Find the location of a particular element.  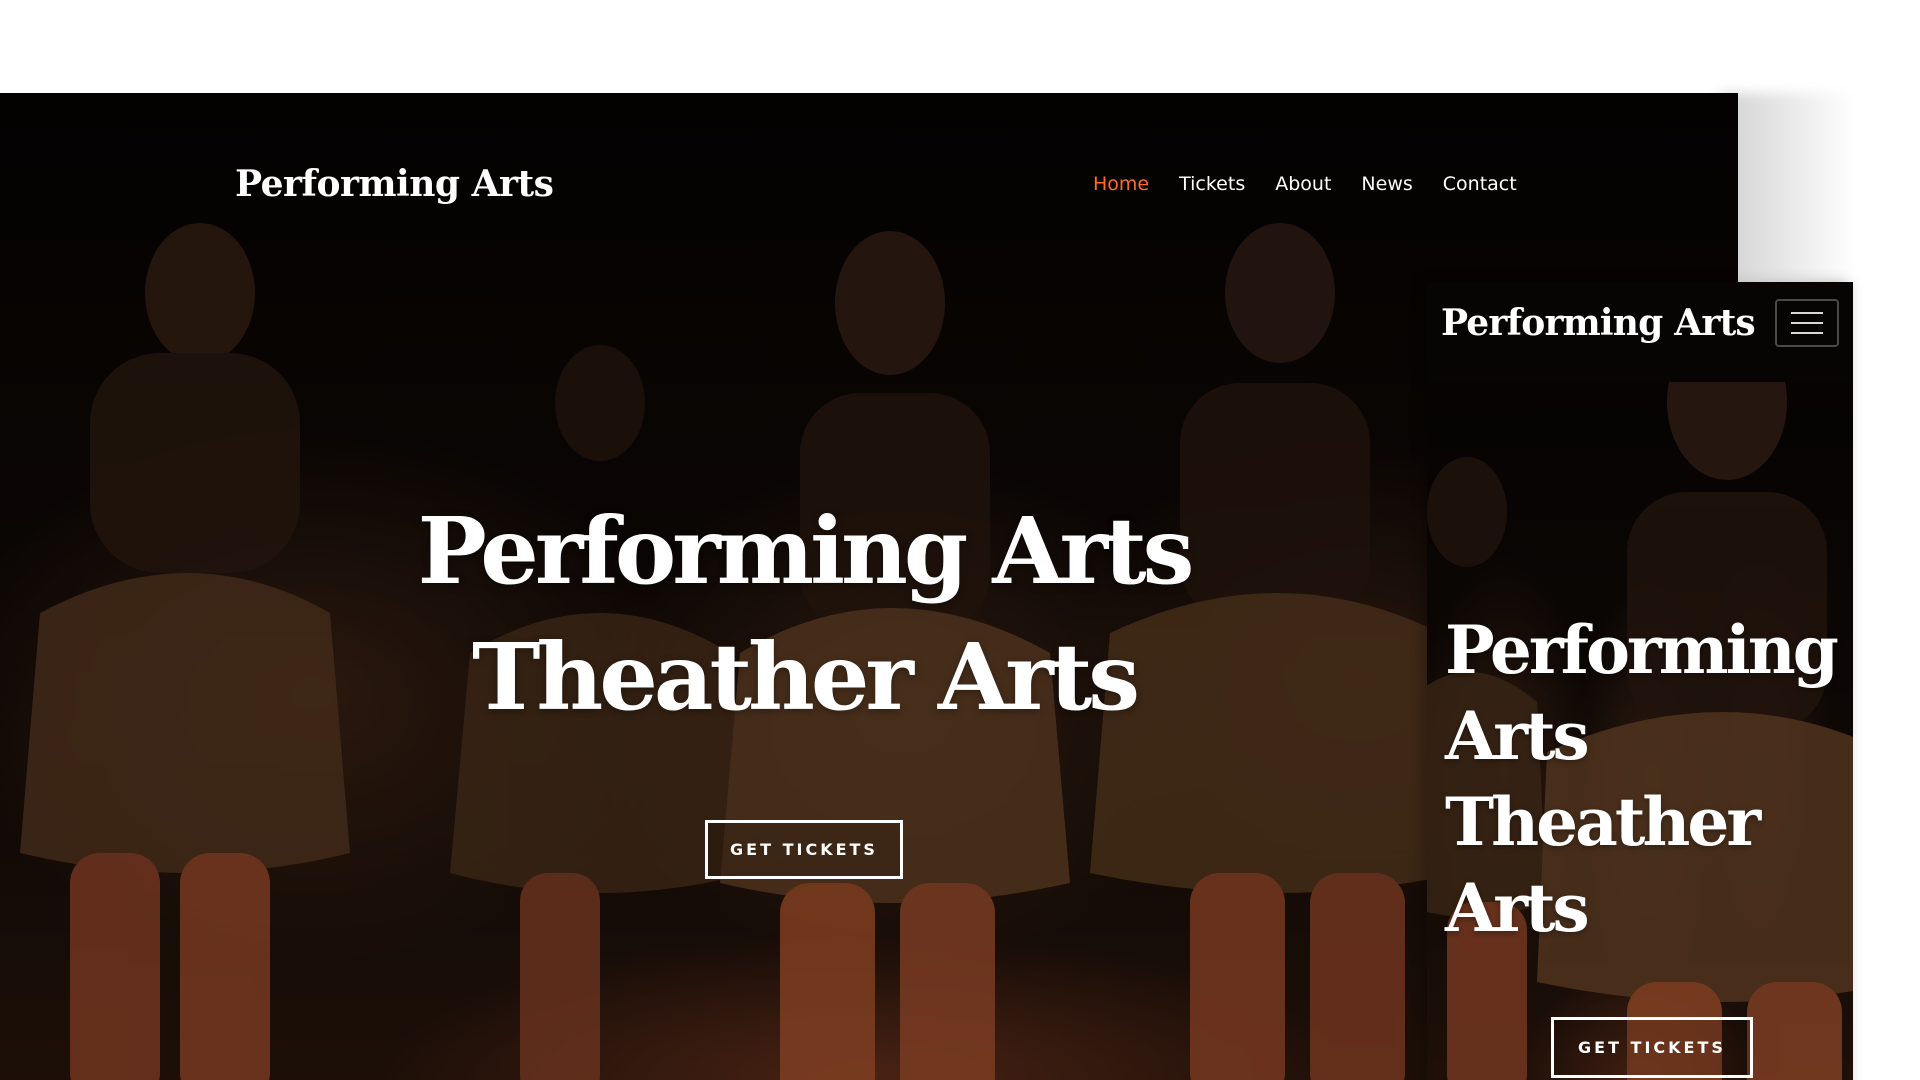

mobile-hero-line-2: Arts is located at coordinates (1517, 736).